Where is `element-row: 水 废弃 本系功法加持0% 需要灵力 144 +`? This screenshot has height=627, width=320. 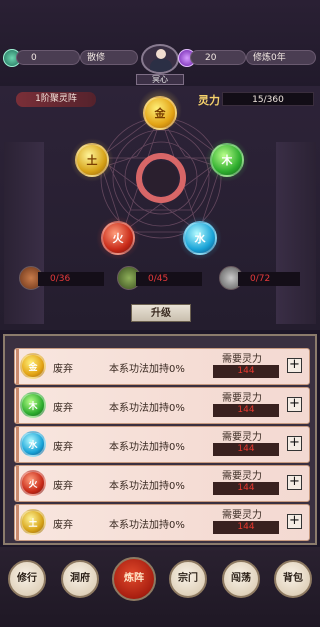
element-row: 水 废弃 本系功法加持0% 需要灵力 144 + is located at coordinates (162, 444).